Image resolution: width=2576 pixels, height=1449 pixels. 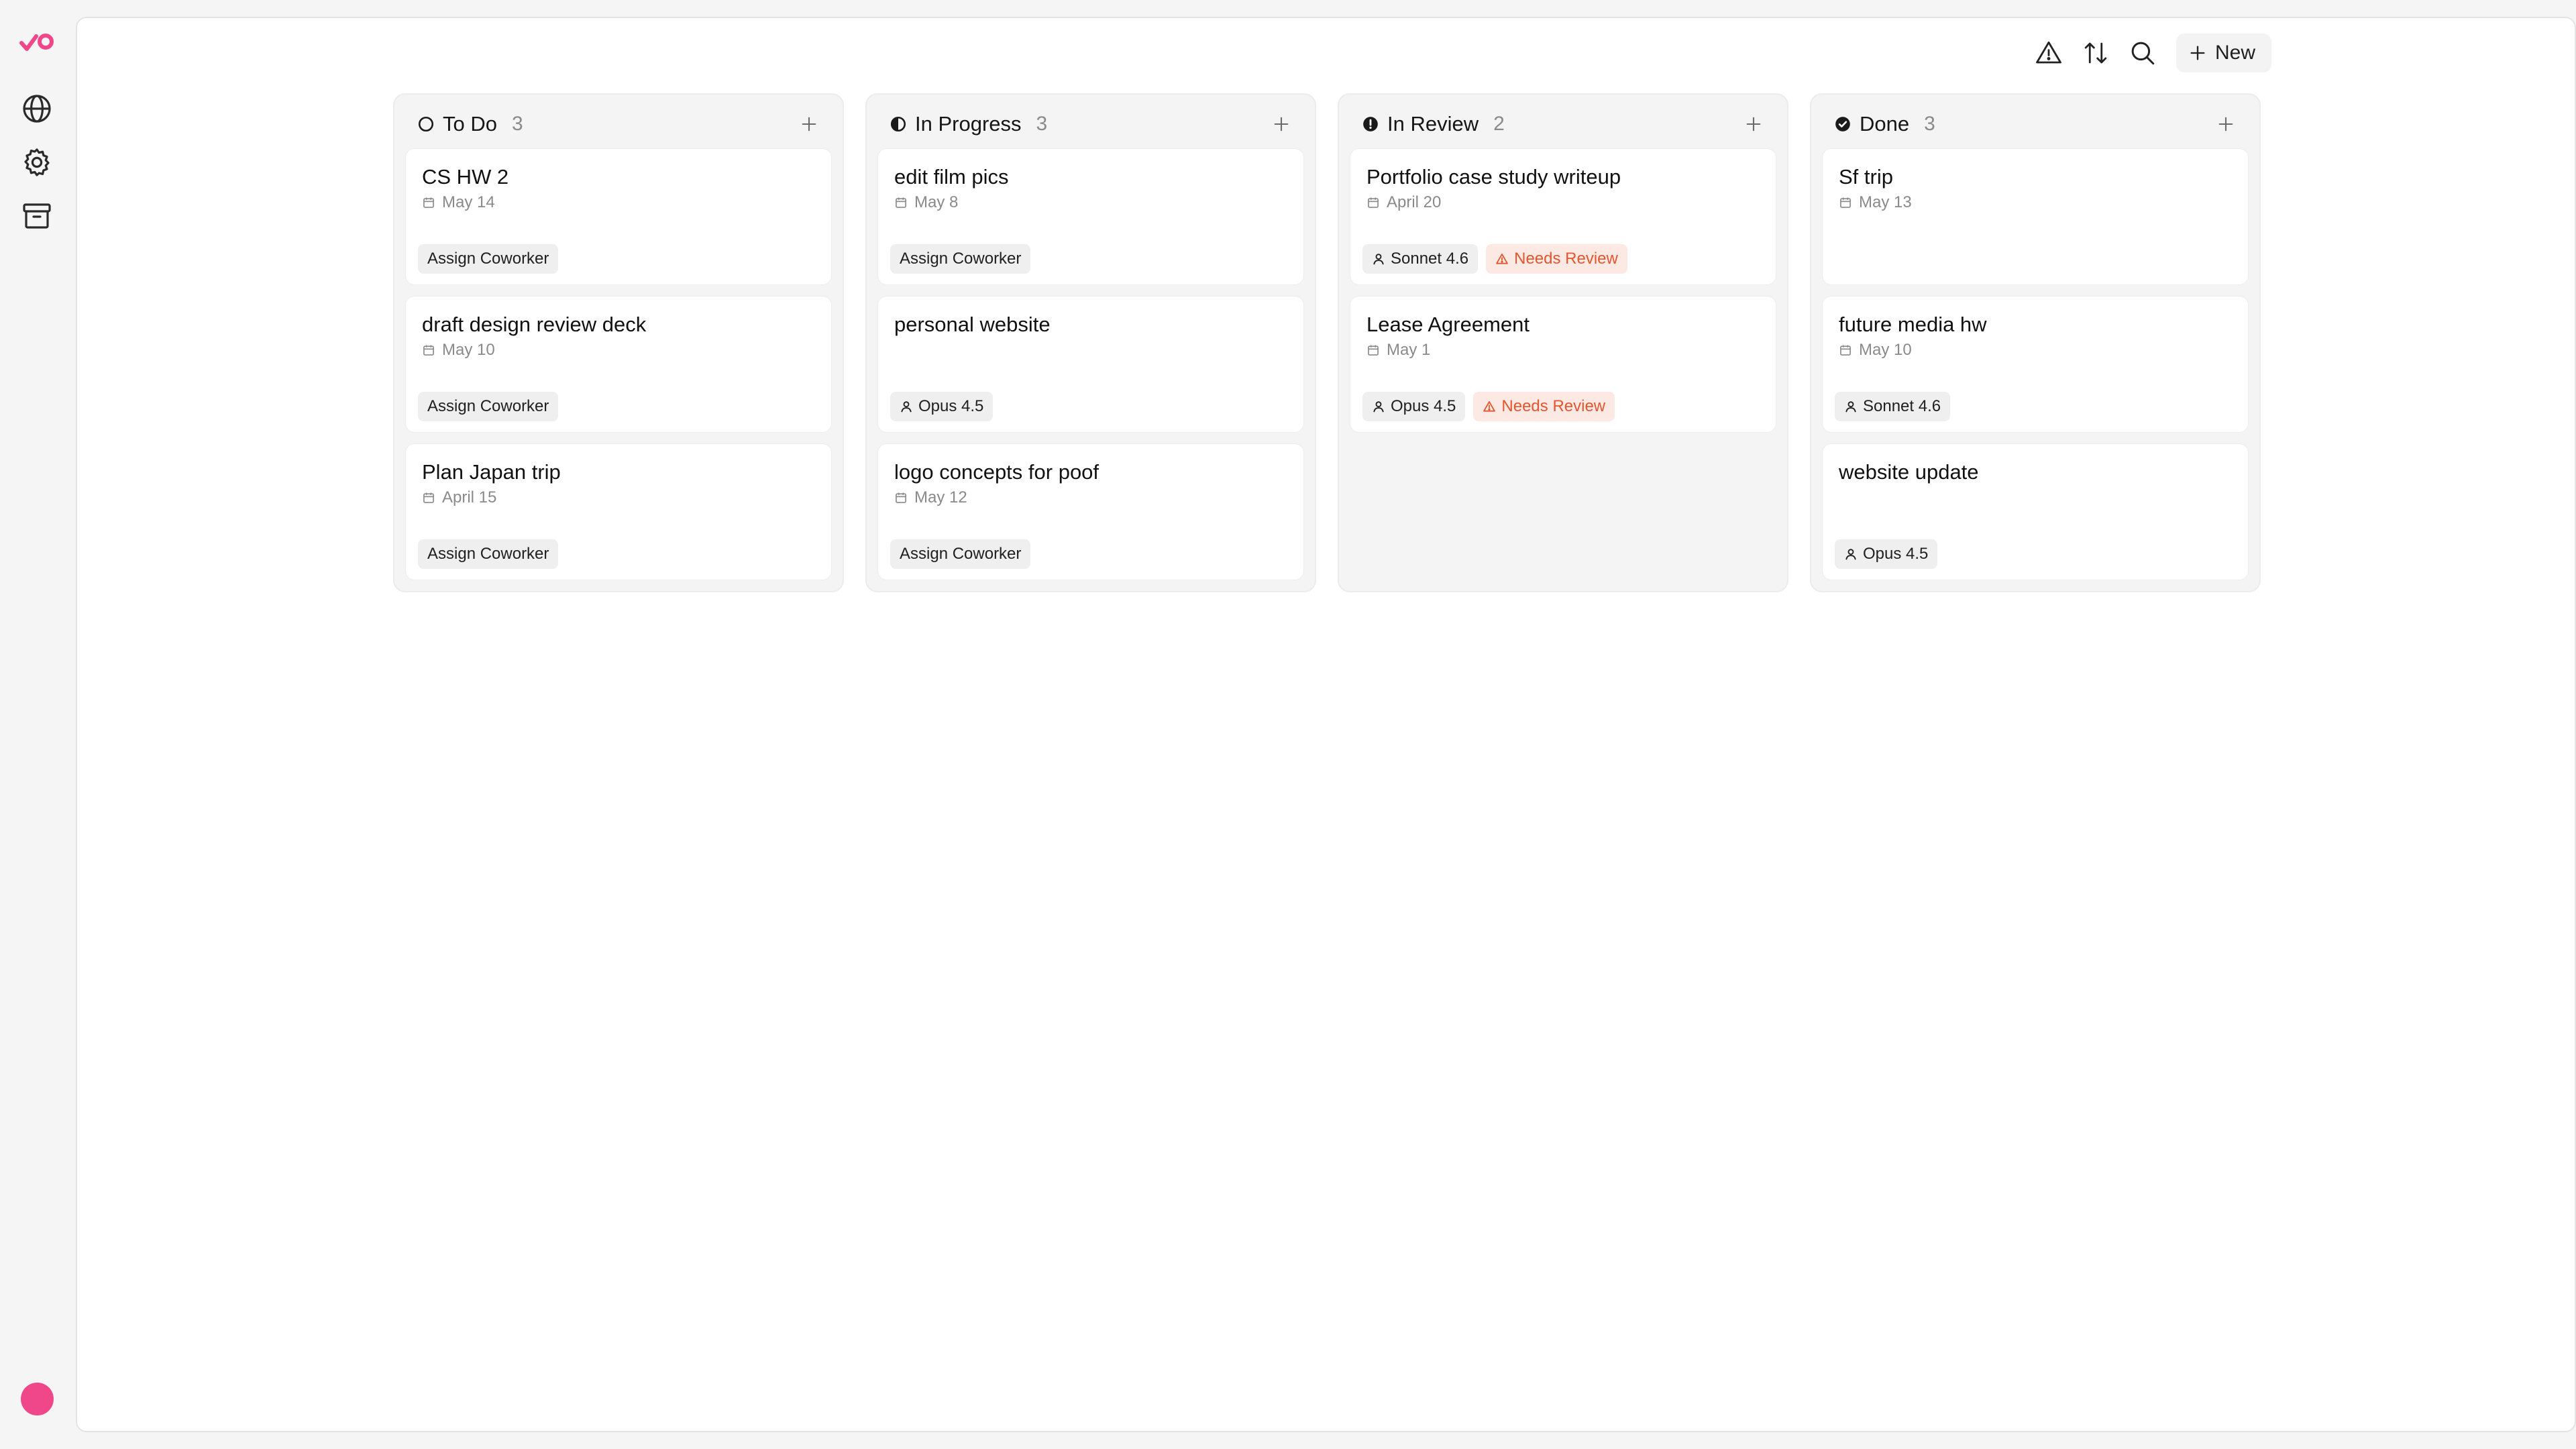 I want to click on task-card: personal website Opus 4.5, so click(x=1090, y=364).